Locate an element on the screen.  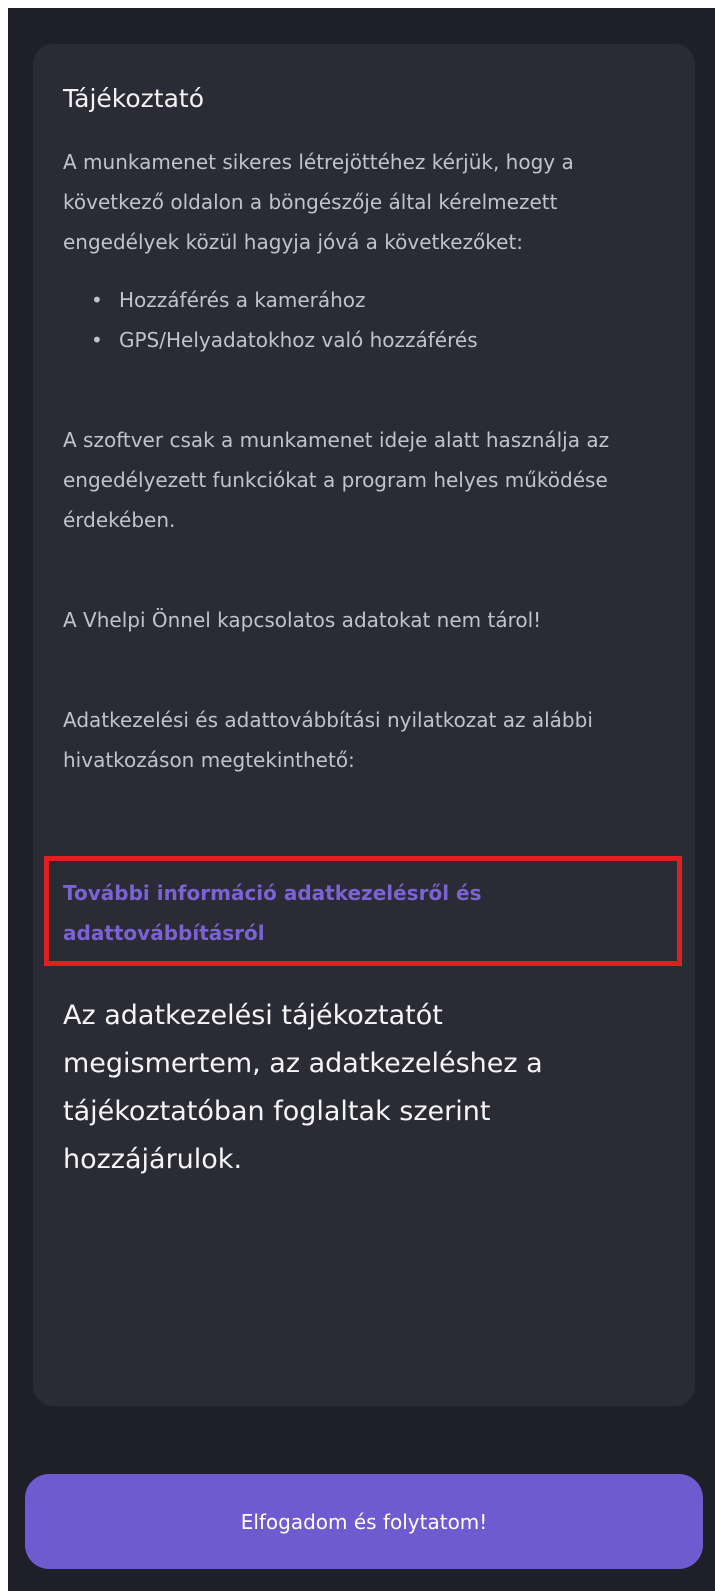
permission-location: GPS/Helyadatokhoz való hozzáférés is located at coordinates (298, 340).